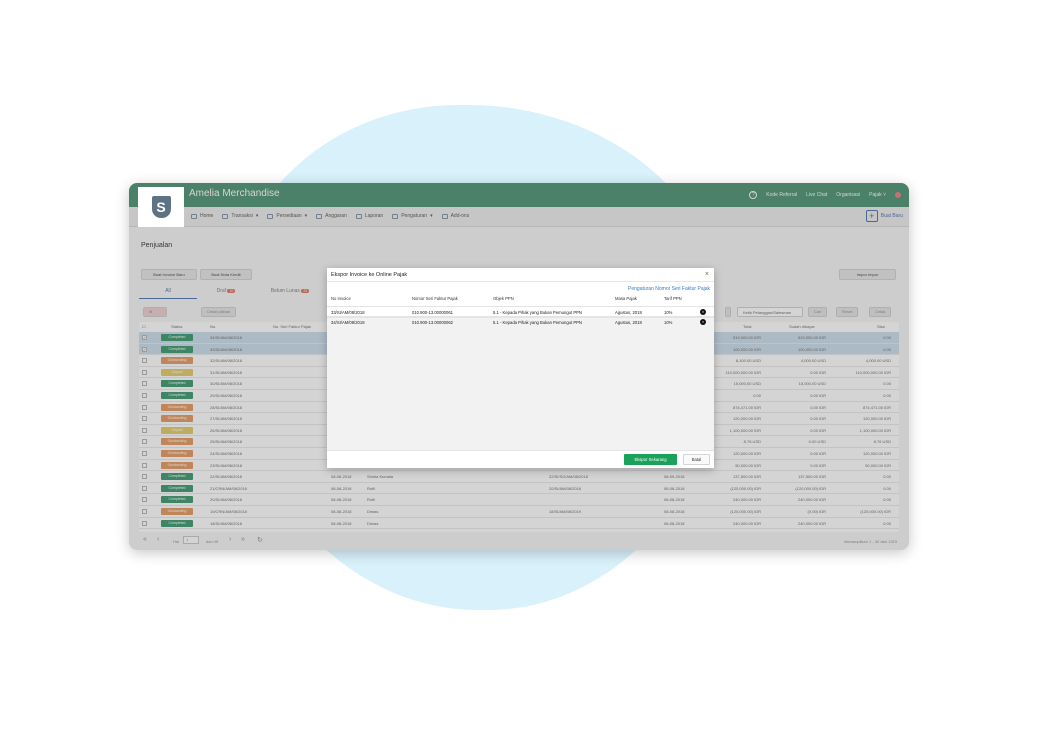 This screenshot has height=730, width=1038. I want to click on modal-footer: Ekspor Sekarang Batal, so click(520, 459).